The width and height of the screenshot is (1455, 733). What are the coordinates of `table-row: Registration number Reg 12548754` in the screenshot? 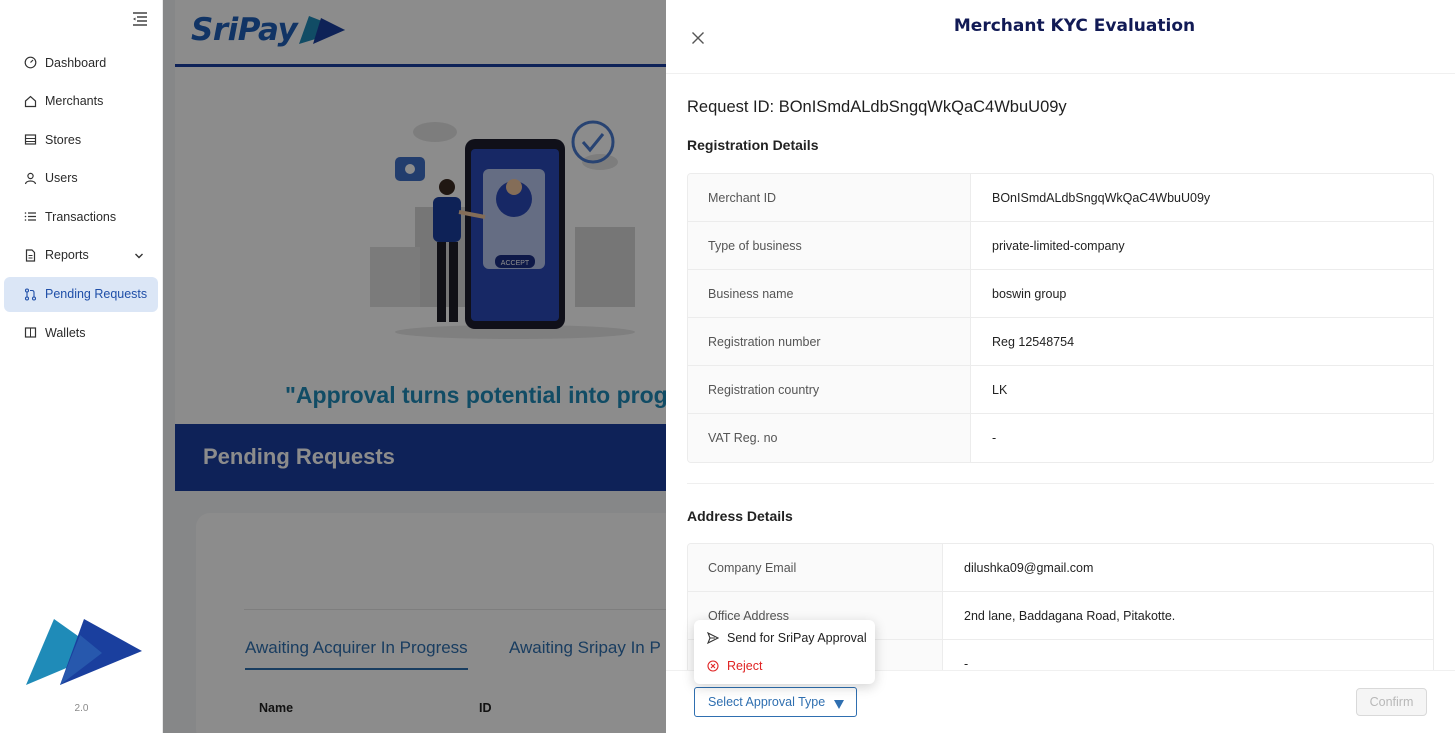 It's located at (1060, 342).